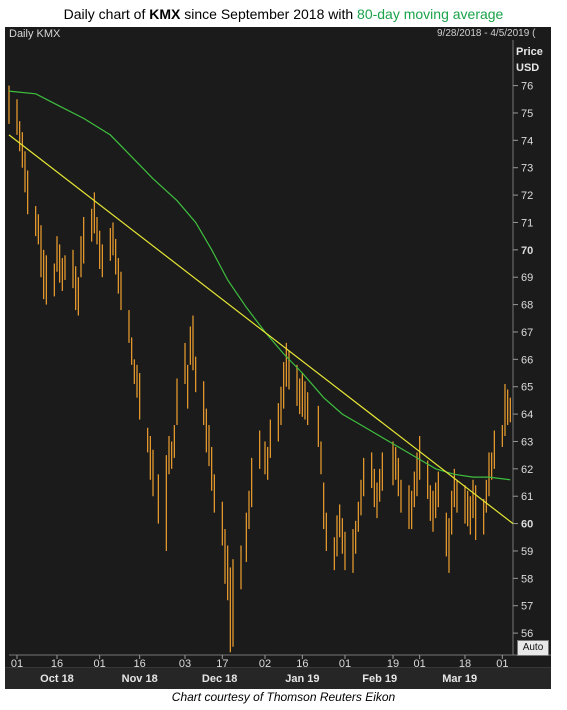 This screenshot has height=710, width=567. Describe the element at coordinates (393, 664) in the screenshot. I see `x-tick-label: 19` at that location.